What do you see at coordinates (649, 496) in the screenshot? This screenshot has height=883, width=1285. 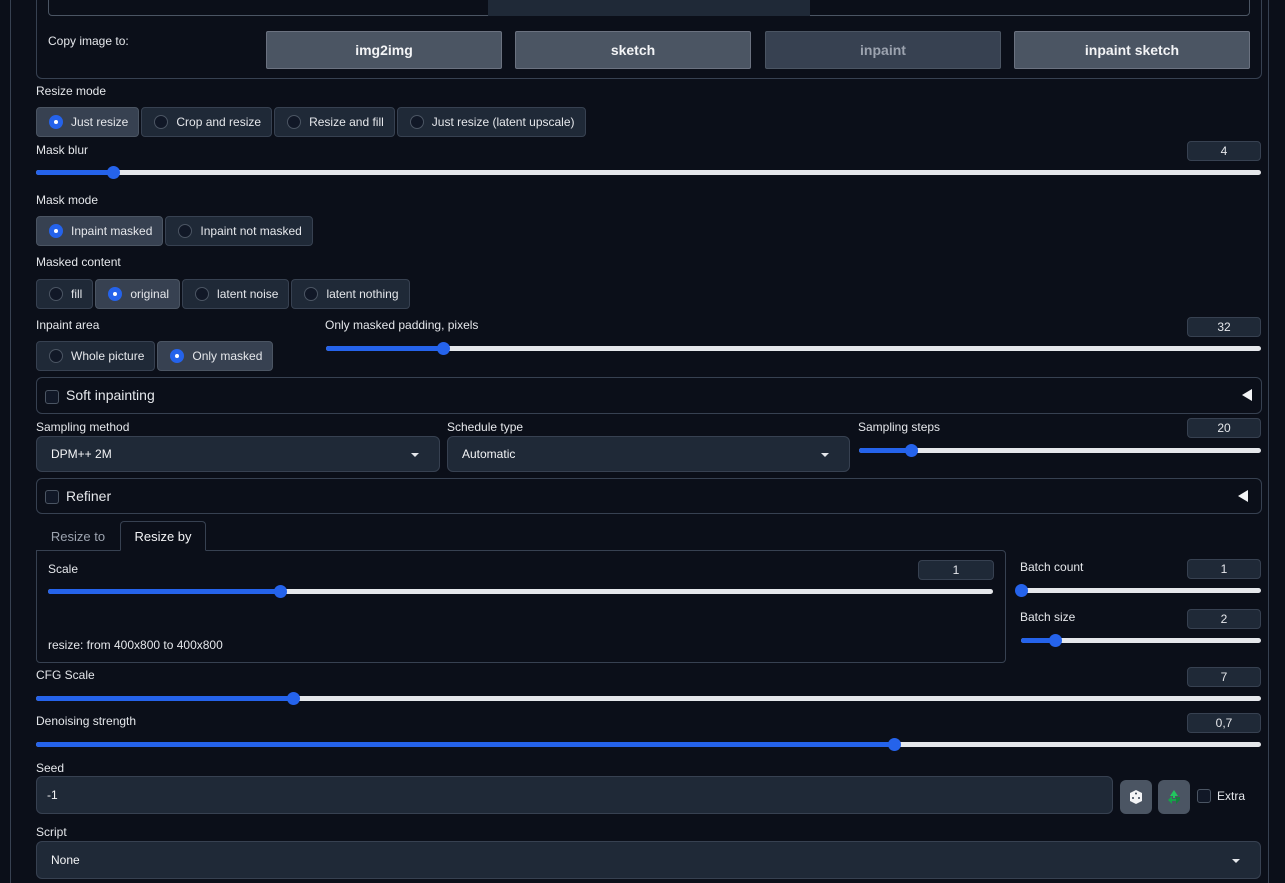 I see `refiner-accordion` at bounding box center [649, 496].